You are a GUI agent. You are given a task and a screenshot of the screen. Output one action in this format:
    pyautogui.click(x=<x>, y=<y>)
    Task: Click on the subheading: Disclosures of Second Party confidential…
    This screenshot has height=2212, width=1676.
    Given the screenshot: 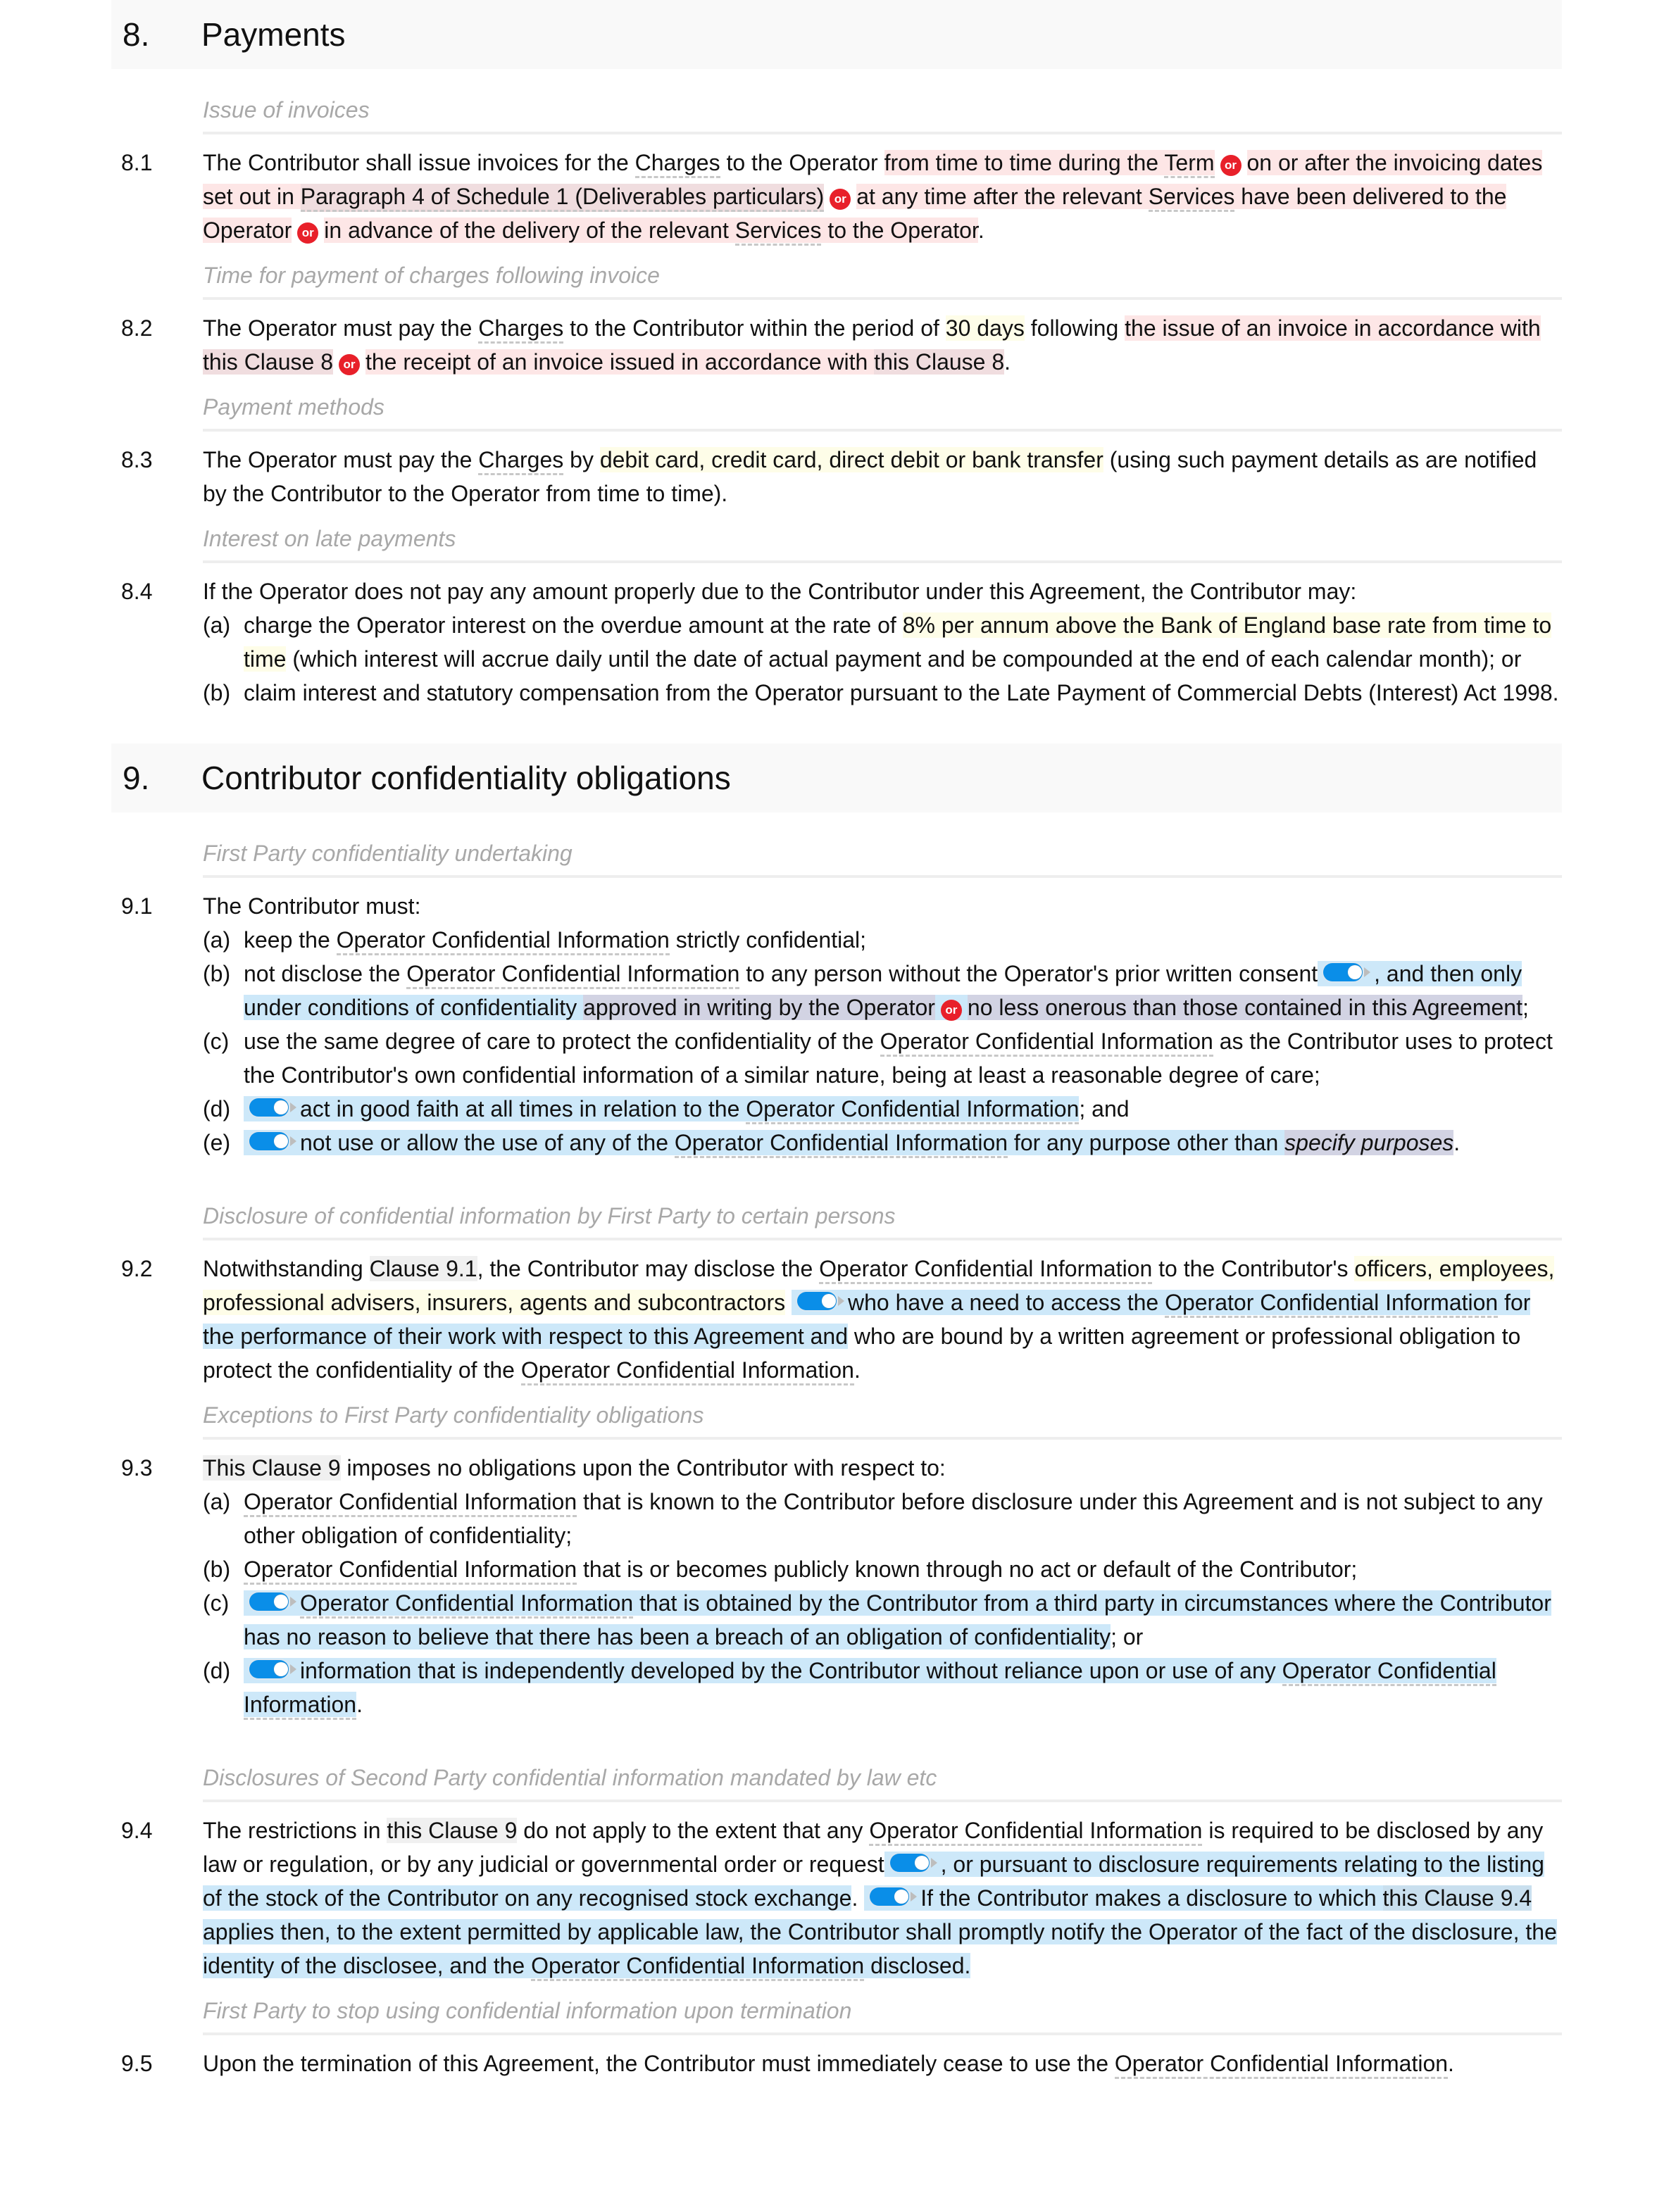 What is the action you would take?
    pyautogui.click(x=883, y=1776)
    